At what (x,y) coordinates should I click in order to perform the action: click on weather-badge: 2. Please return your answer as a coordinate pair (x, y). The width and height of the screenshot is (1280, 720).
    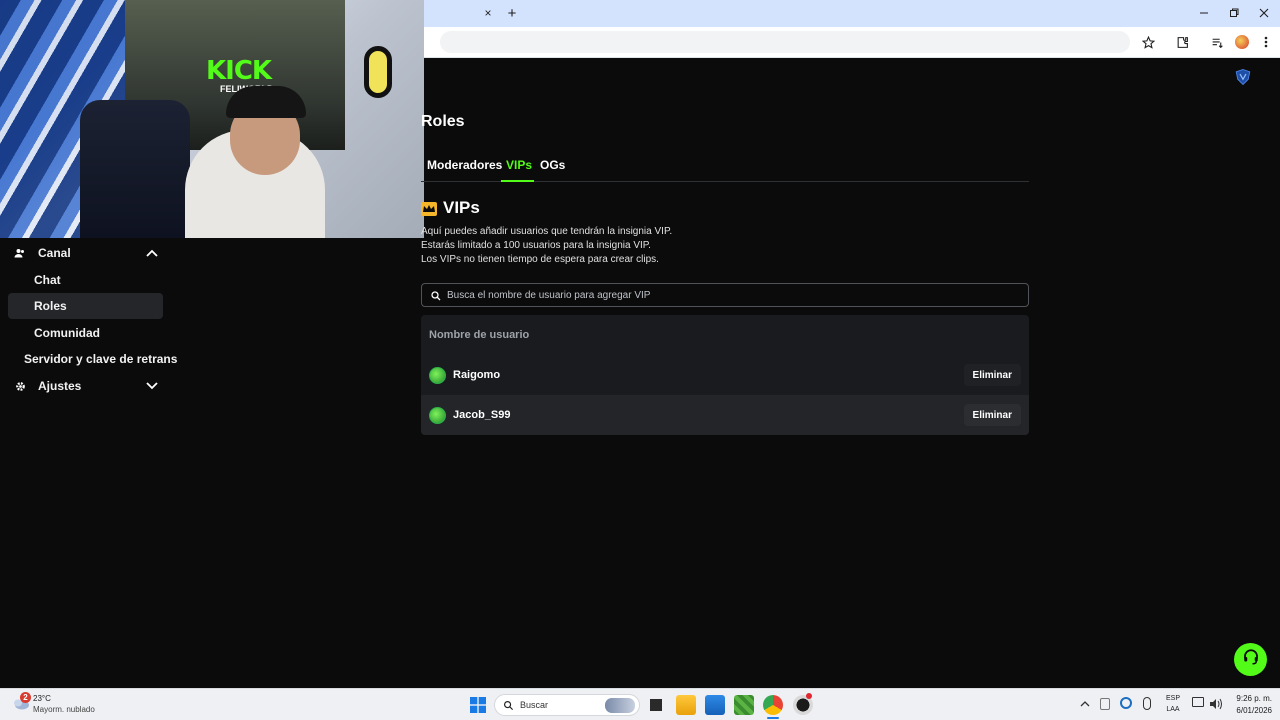
    Looking at the image, I should click on (25, 697).